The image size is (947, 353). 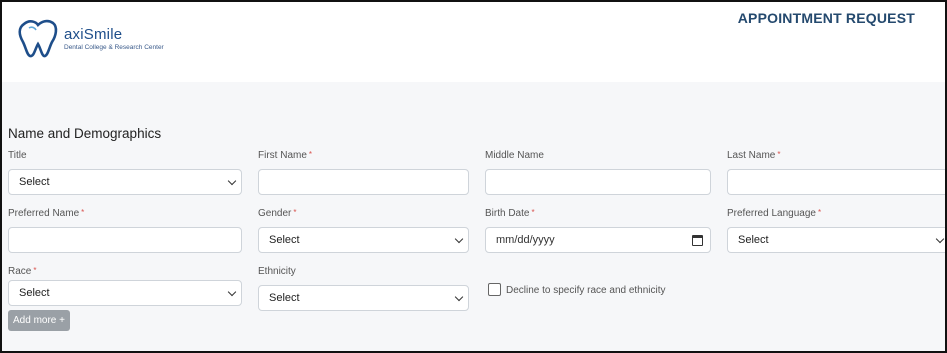 What do you see at coordinates (598, 240) in the screenshot?
I see `birth-date-input: mm/dd/yyyy` at bounding box center [598, 240].